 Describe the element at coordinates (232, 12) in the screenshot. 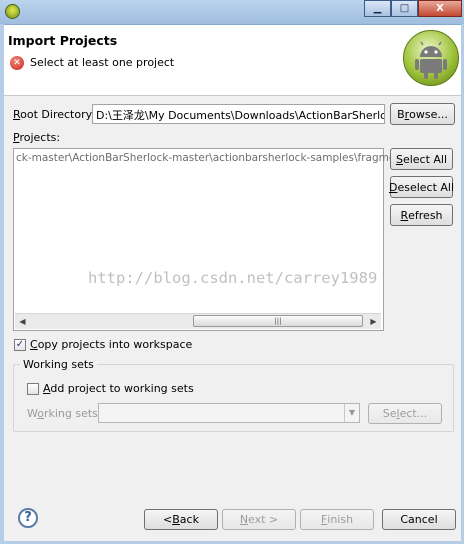

I see `window-titlebar: ▁ □ X` at that location.